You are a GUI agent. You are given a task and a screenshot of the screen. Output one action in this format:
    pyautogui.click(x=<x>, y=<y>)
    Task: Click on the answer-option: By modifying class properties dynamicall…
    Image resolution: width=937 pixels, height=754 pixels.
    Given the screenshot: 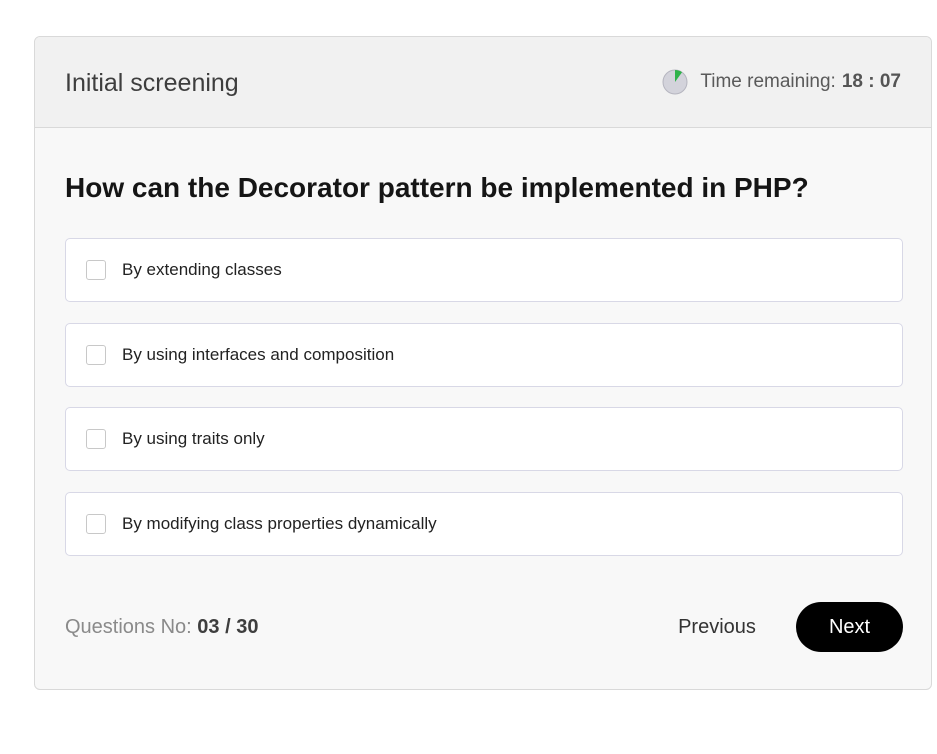 What is the action you would take?
    pyautogui.click(x=484, y=523)
    